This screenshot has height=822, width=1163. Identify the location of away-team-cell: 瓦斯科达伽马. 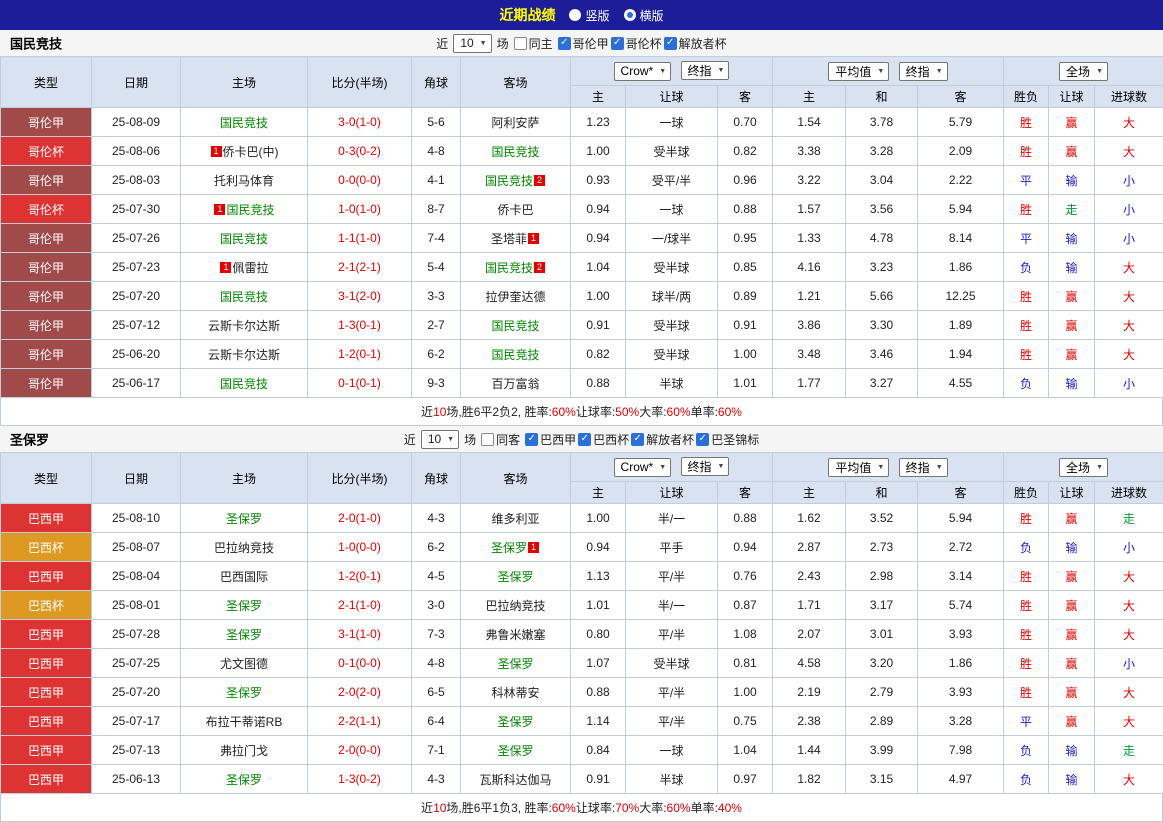
(516, 779).